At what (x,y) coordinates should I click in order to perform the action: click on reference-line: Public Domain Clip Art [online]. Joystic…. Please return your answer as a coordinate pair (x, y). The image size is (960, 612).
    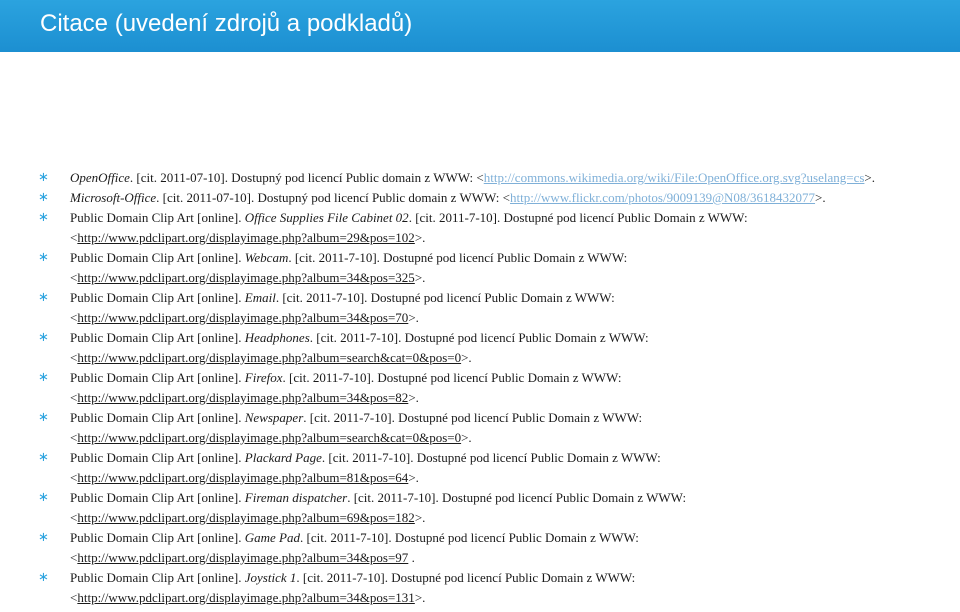
    Looking at the image, I should click on (504, 578).